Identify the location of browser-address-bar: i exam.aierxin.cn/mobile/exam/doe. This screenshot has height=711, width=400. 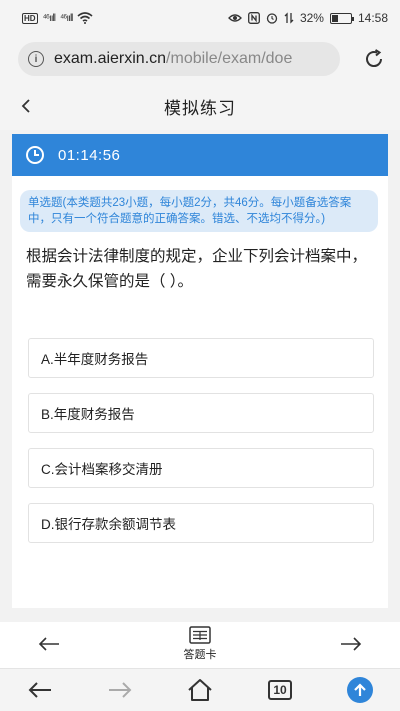
(200, 59).